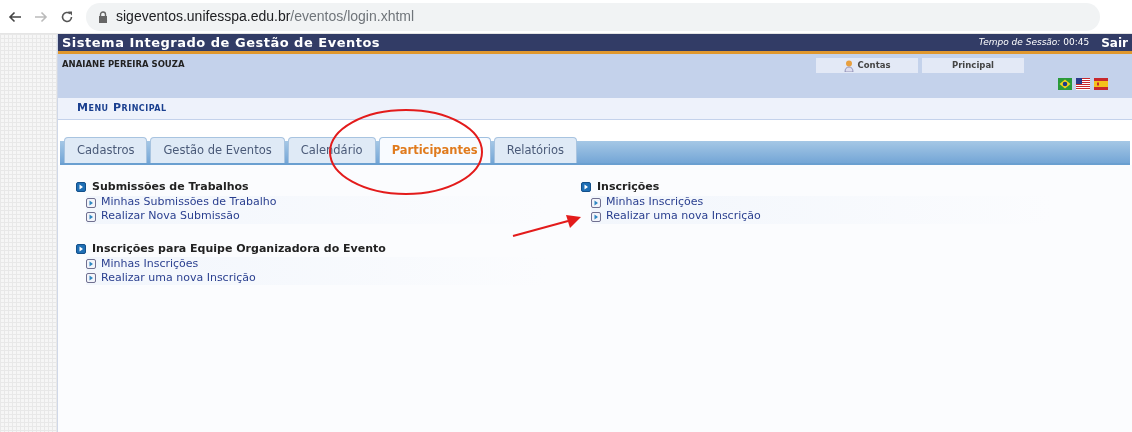  What do you see at coordinates (1034, 42) in the screenshot?
I see `session-timer: Tempo de Sessão: 00:45` at bounding box center [1034, 42].